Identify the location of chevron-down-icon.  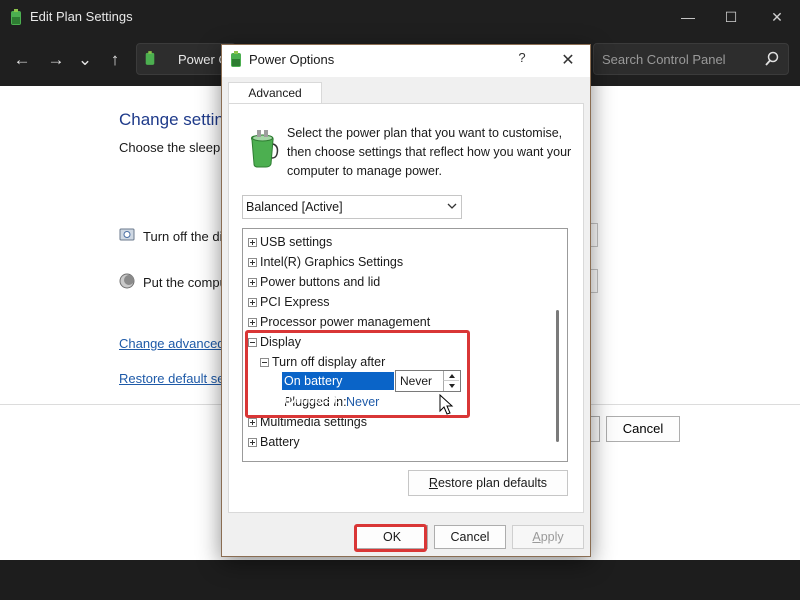
(452, 206).